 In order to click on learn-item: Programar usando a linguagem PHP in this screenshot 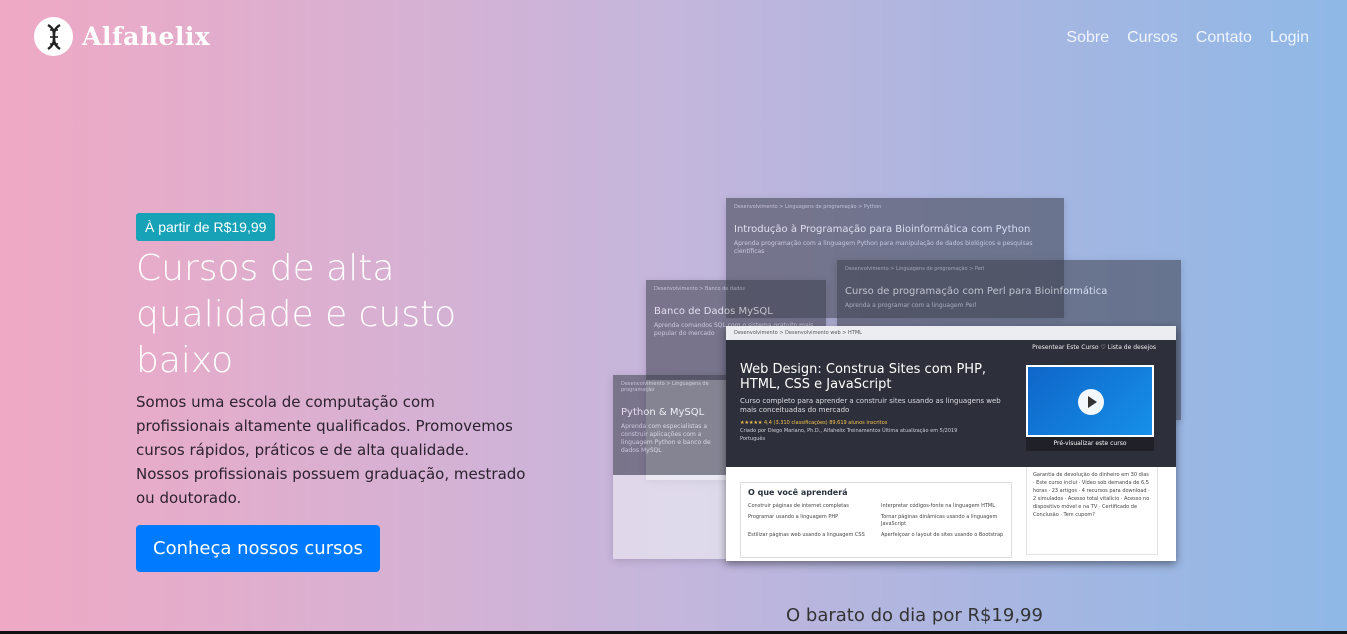, I will do `click(793, 517)`.